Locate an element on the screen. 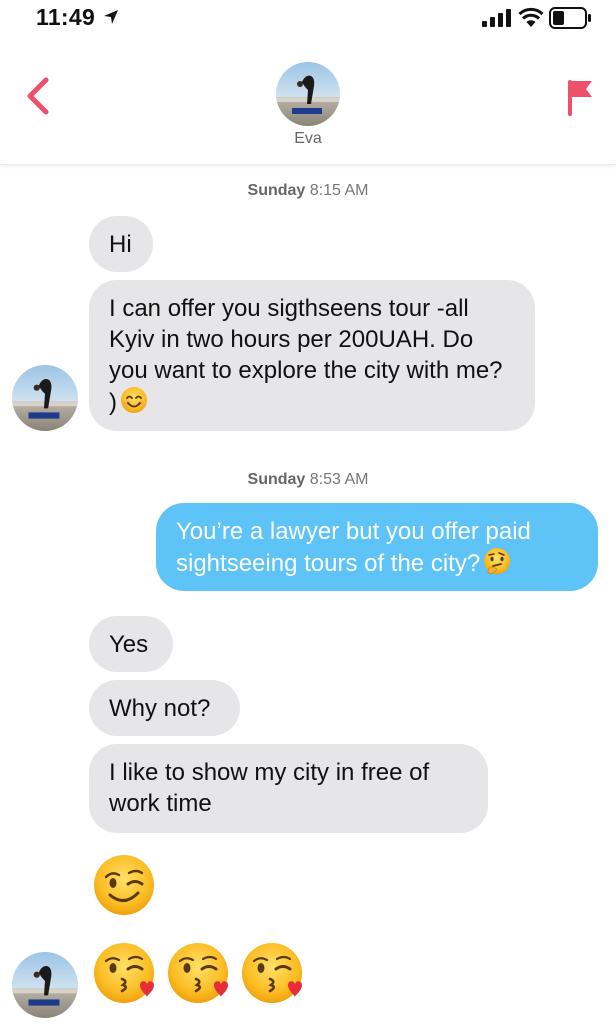 This screenshot has width=616, height=1024. message-text: Yes is located at coordinates (129, 644).